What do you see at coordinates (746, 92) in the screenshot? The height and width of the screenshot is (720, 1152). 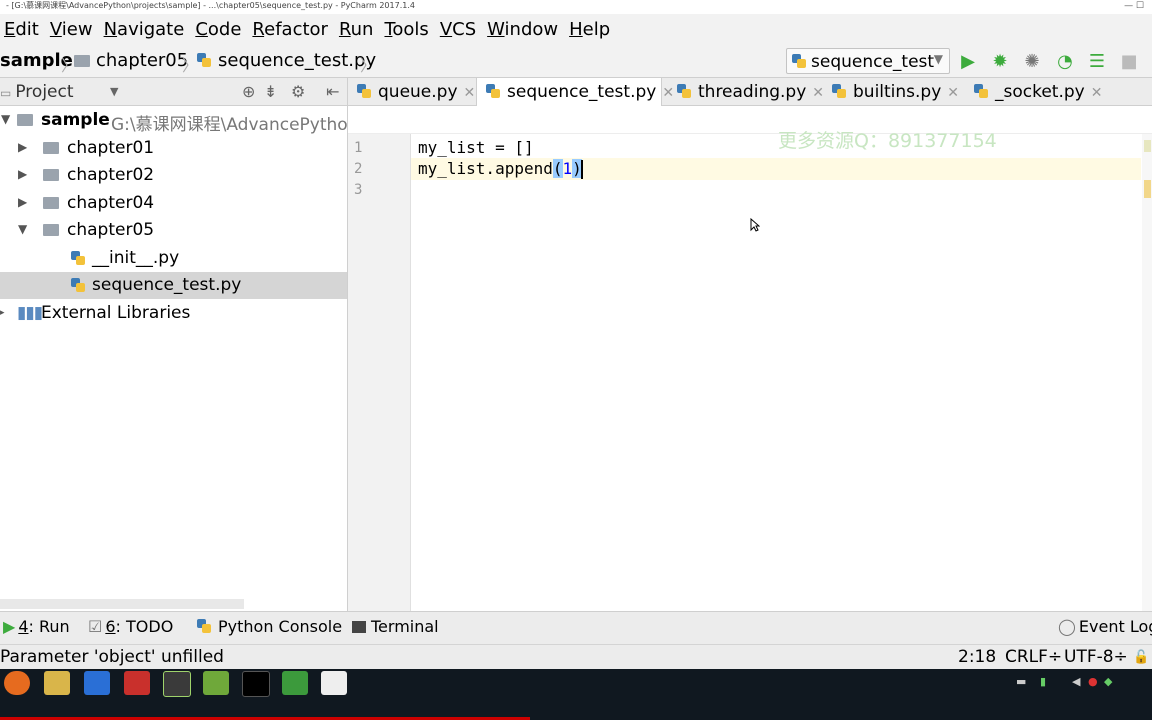 I see `tab-threading-py: threading.py ✕` at bounding box center [746, 92].